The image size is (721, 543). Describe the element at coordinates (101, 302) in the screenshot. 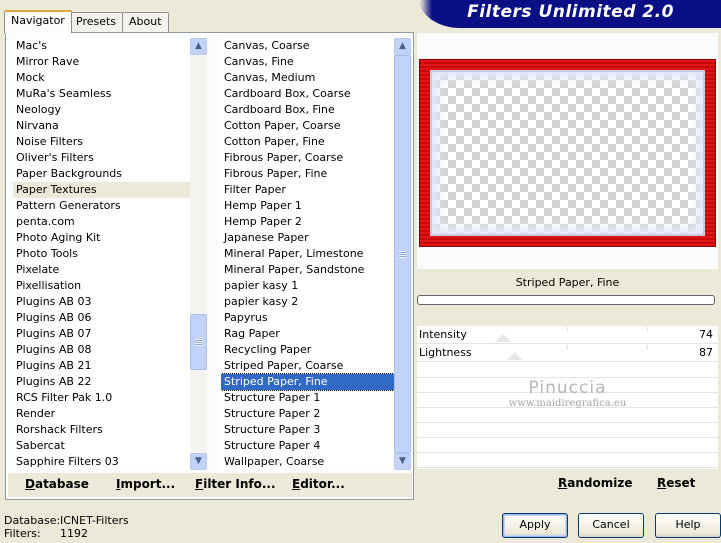

I see `category-item: Plugins AB 03` at that location.